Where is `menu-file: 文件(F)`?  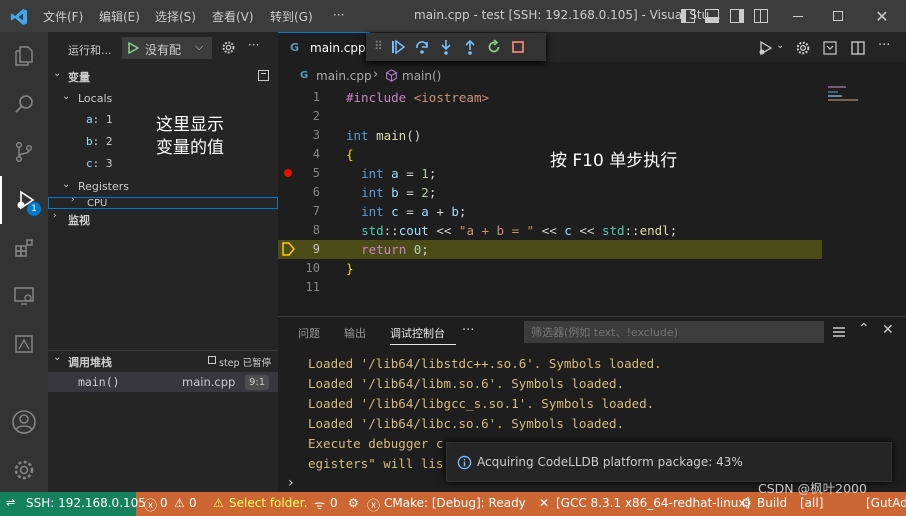 menu-file: 文件(F) is located at coordinates (63, 16).